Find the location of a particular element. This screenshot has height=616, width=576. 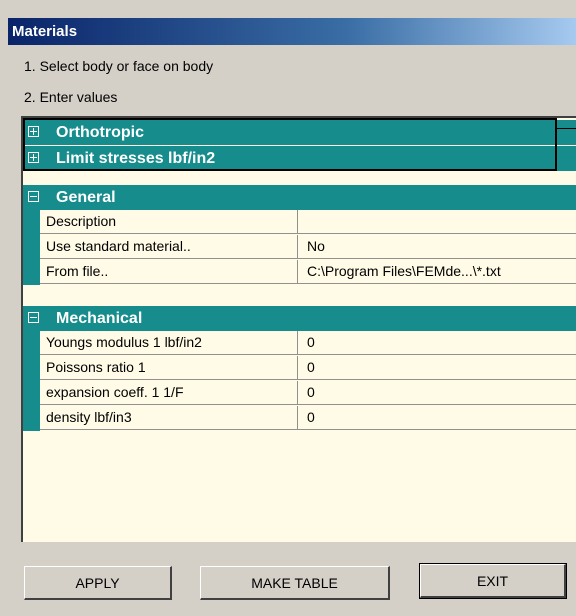

property-name: expansion coeff. 1 1/F is located at coordinates (115, 392).